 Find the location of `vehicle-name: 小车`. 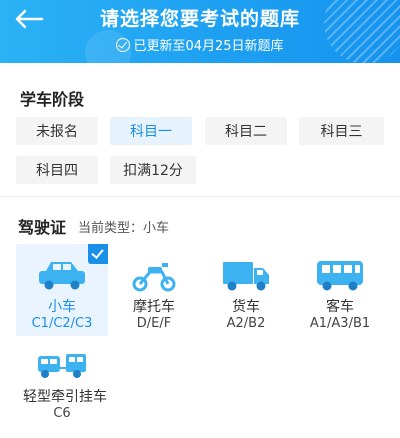

vehicle-name: 小车 is located at coordinates (62, 307).